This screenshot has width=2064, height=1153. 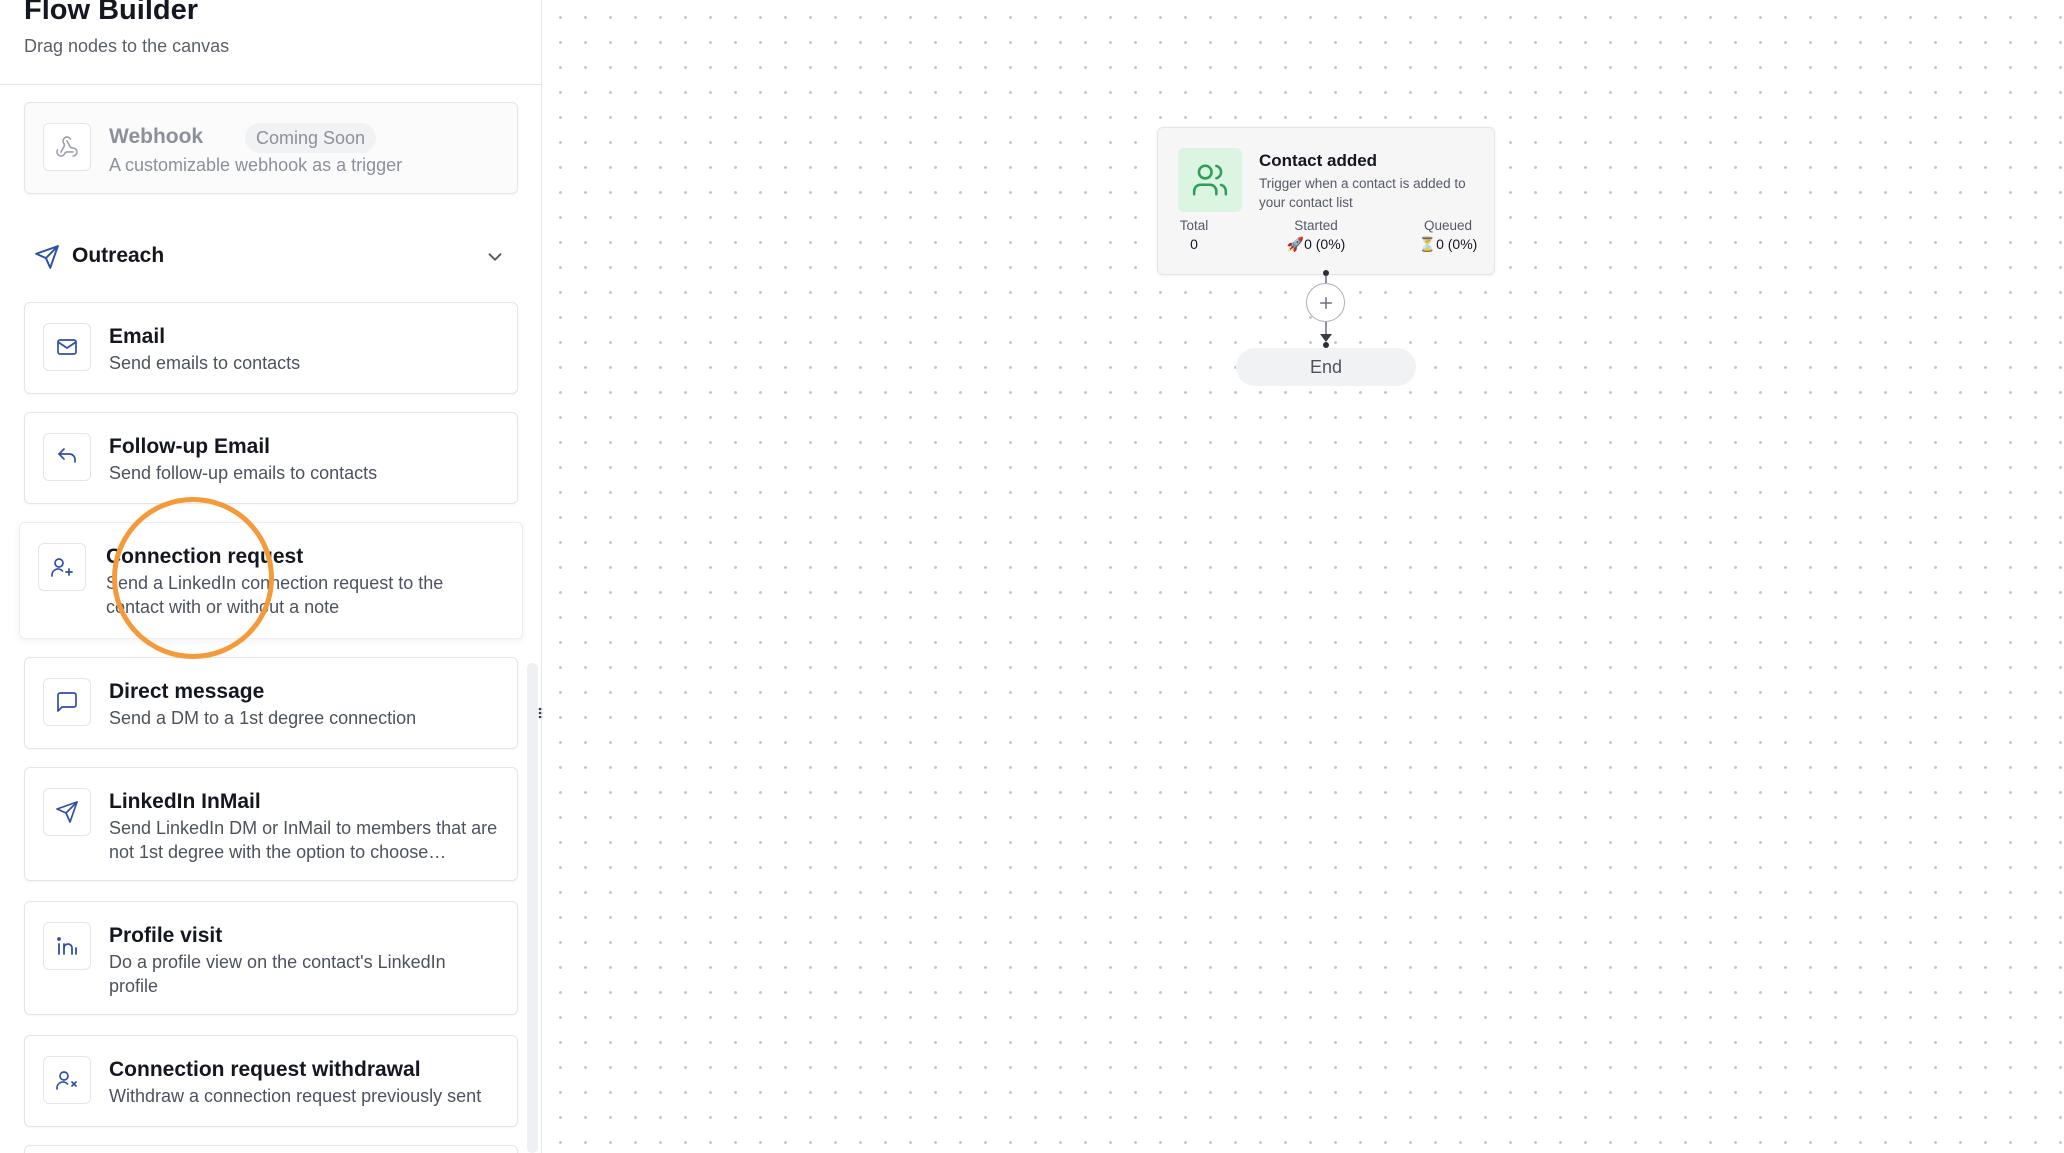 What do you see at coordinates (311, 138) in the screenshot?
I see `coming-soon-badge: Coming Soon` at bounding box center [311, 138].